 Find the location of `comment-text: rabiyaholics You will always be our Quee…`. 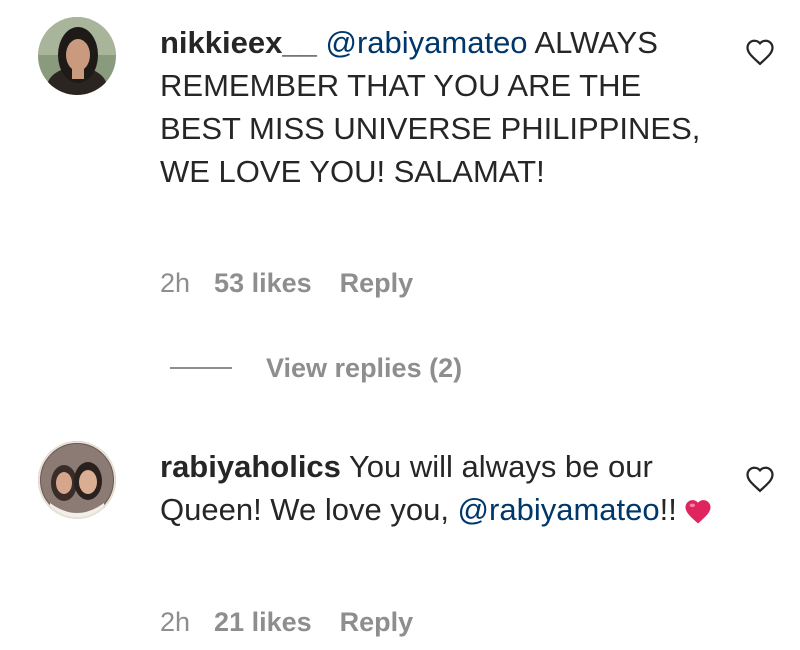

comment-text: rabiyaholics You will always be our Quee… is located at coordinates (440, 488).